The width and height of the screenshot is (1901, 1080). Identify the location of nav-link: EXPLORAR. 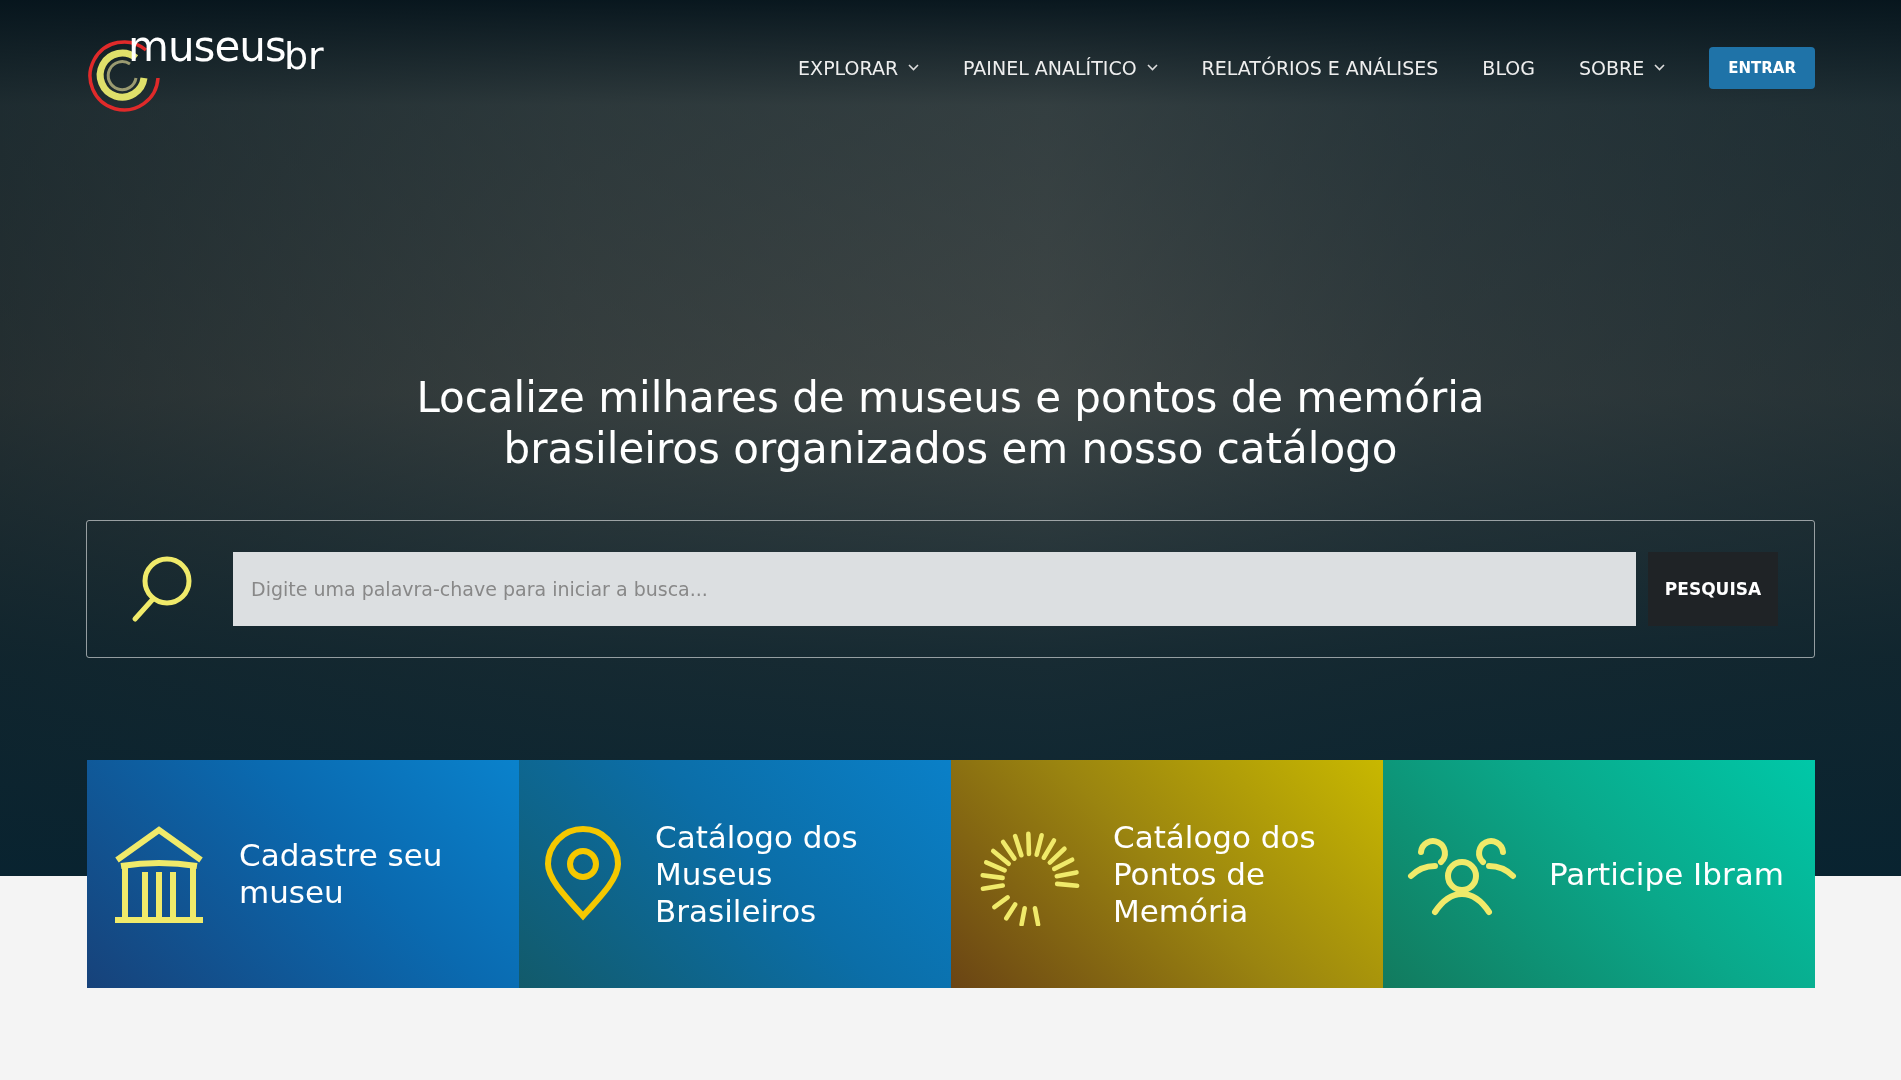
(859, 67).